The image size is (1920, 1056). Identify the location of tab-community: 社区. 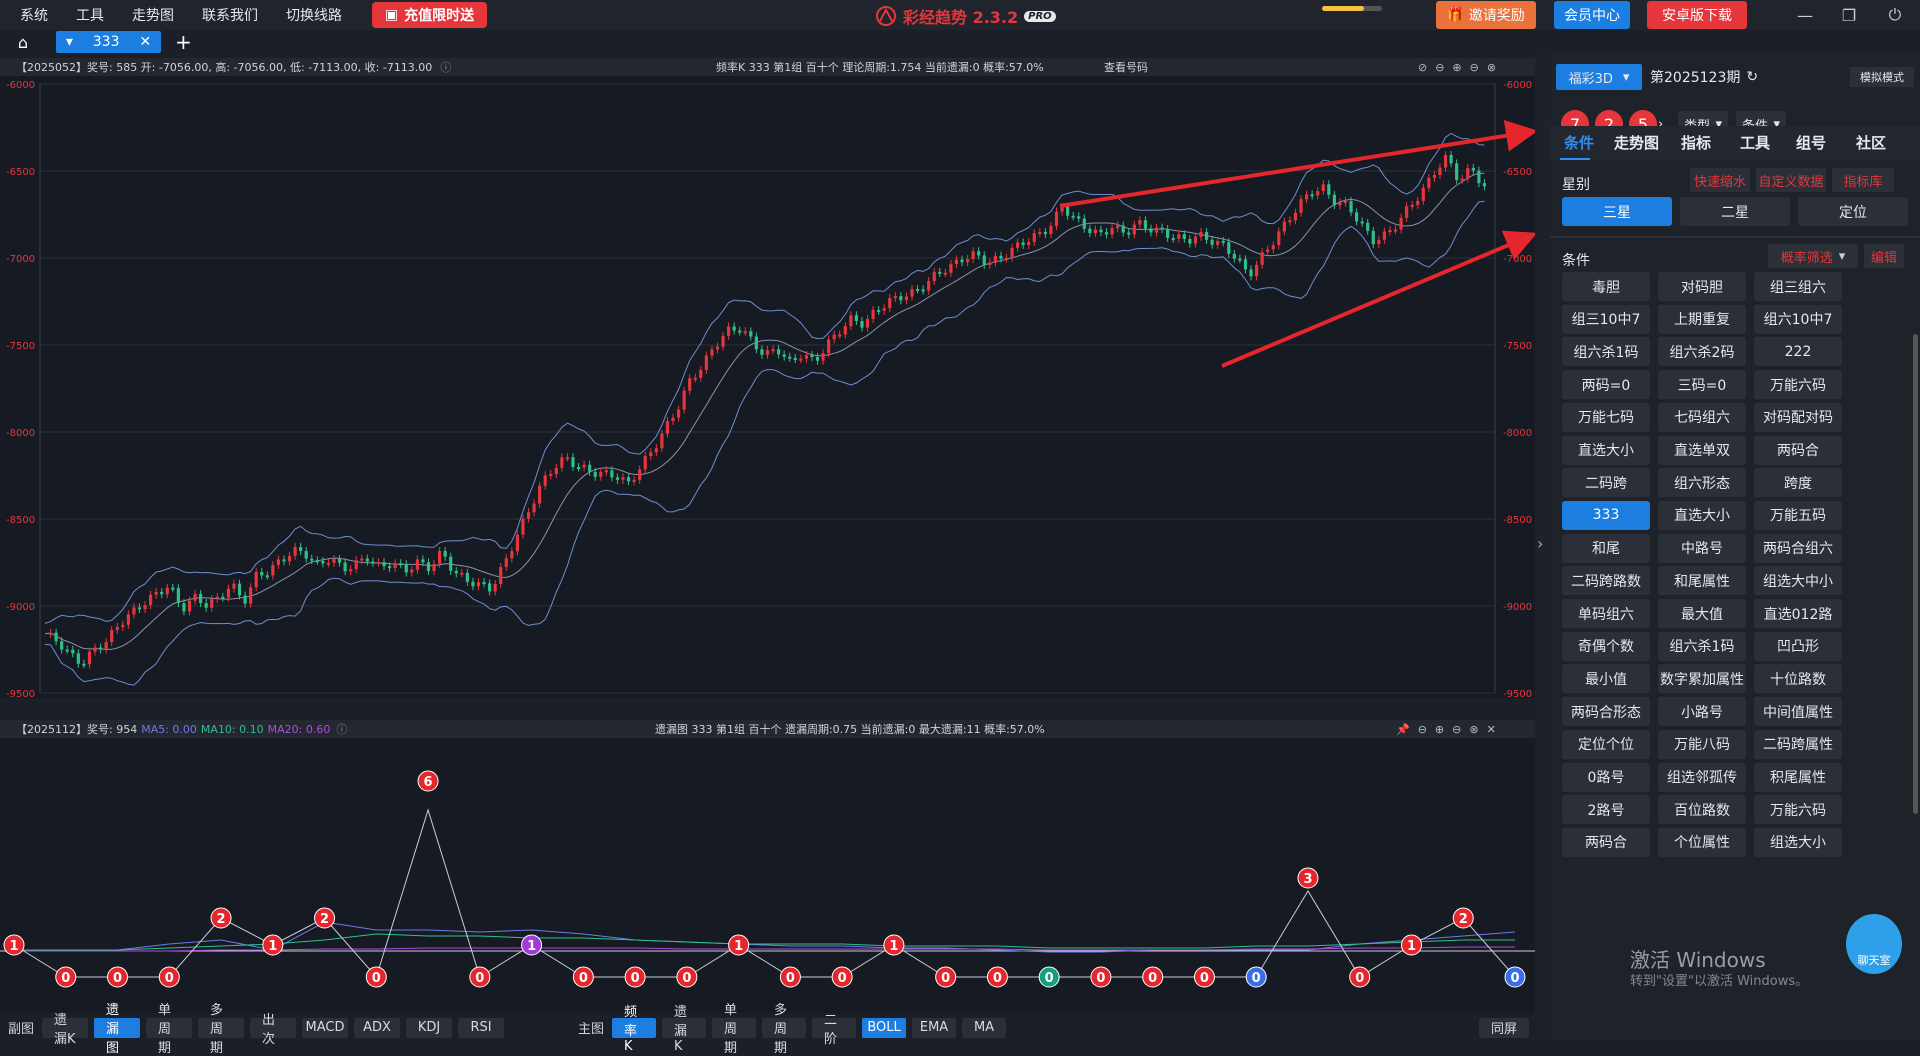
(1871, 142).